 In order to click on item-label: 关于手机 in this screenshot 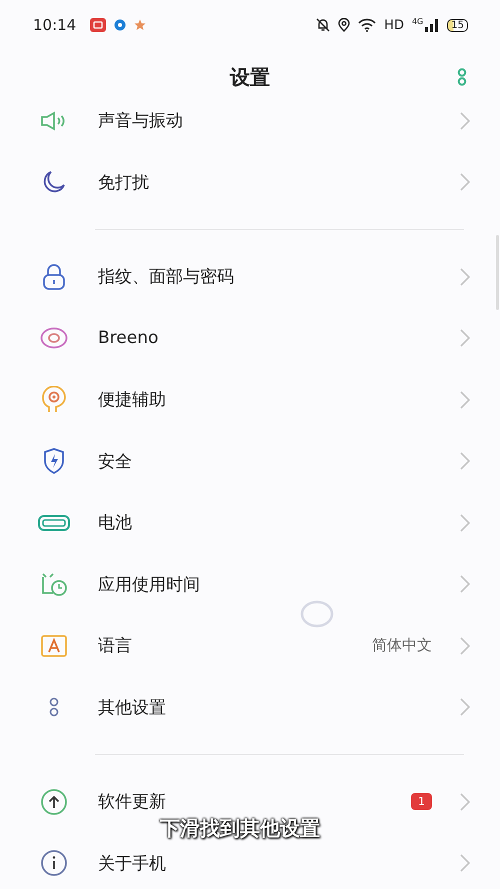, I will do `click(132, 863)`.